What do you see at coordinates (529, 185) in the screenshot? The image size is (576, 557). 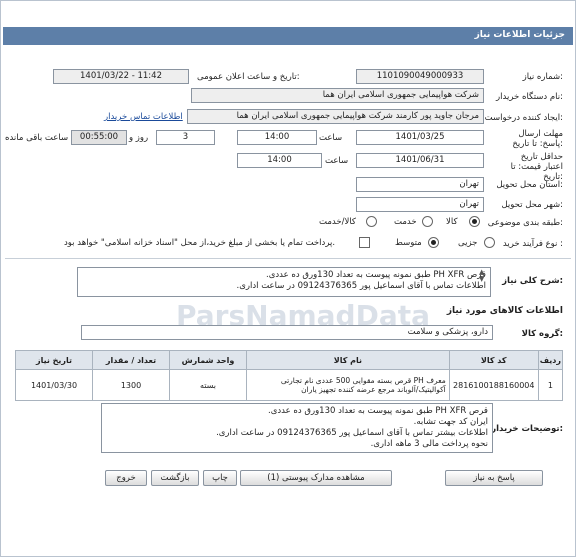 I see `province-label: استان محل تحویل:` at bounding box center [529, 185].